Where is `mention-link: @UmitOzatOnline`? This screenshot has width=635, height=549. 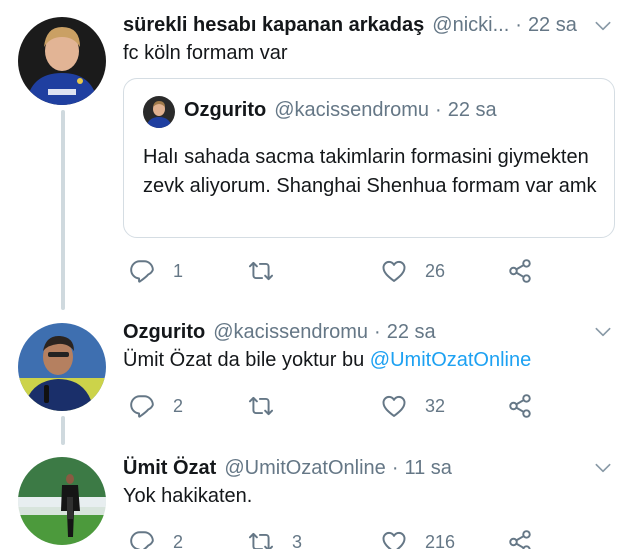
mention-link: @UmitOzatOnline is located at coordinates (450, 360).